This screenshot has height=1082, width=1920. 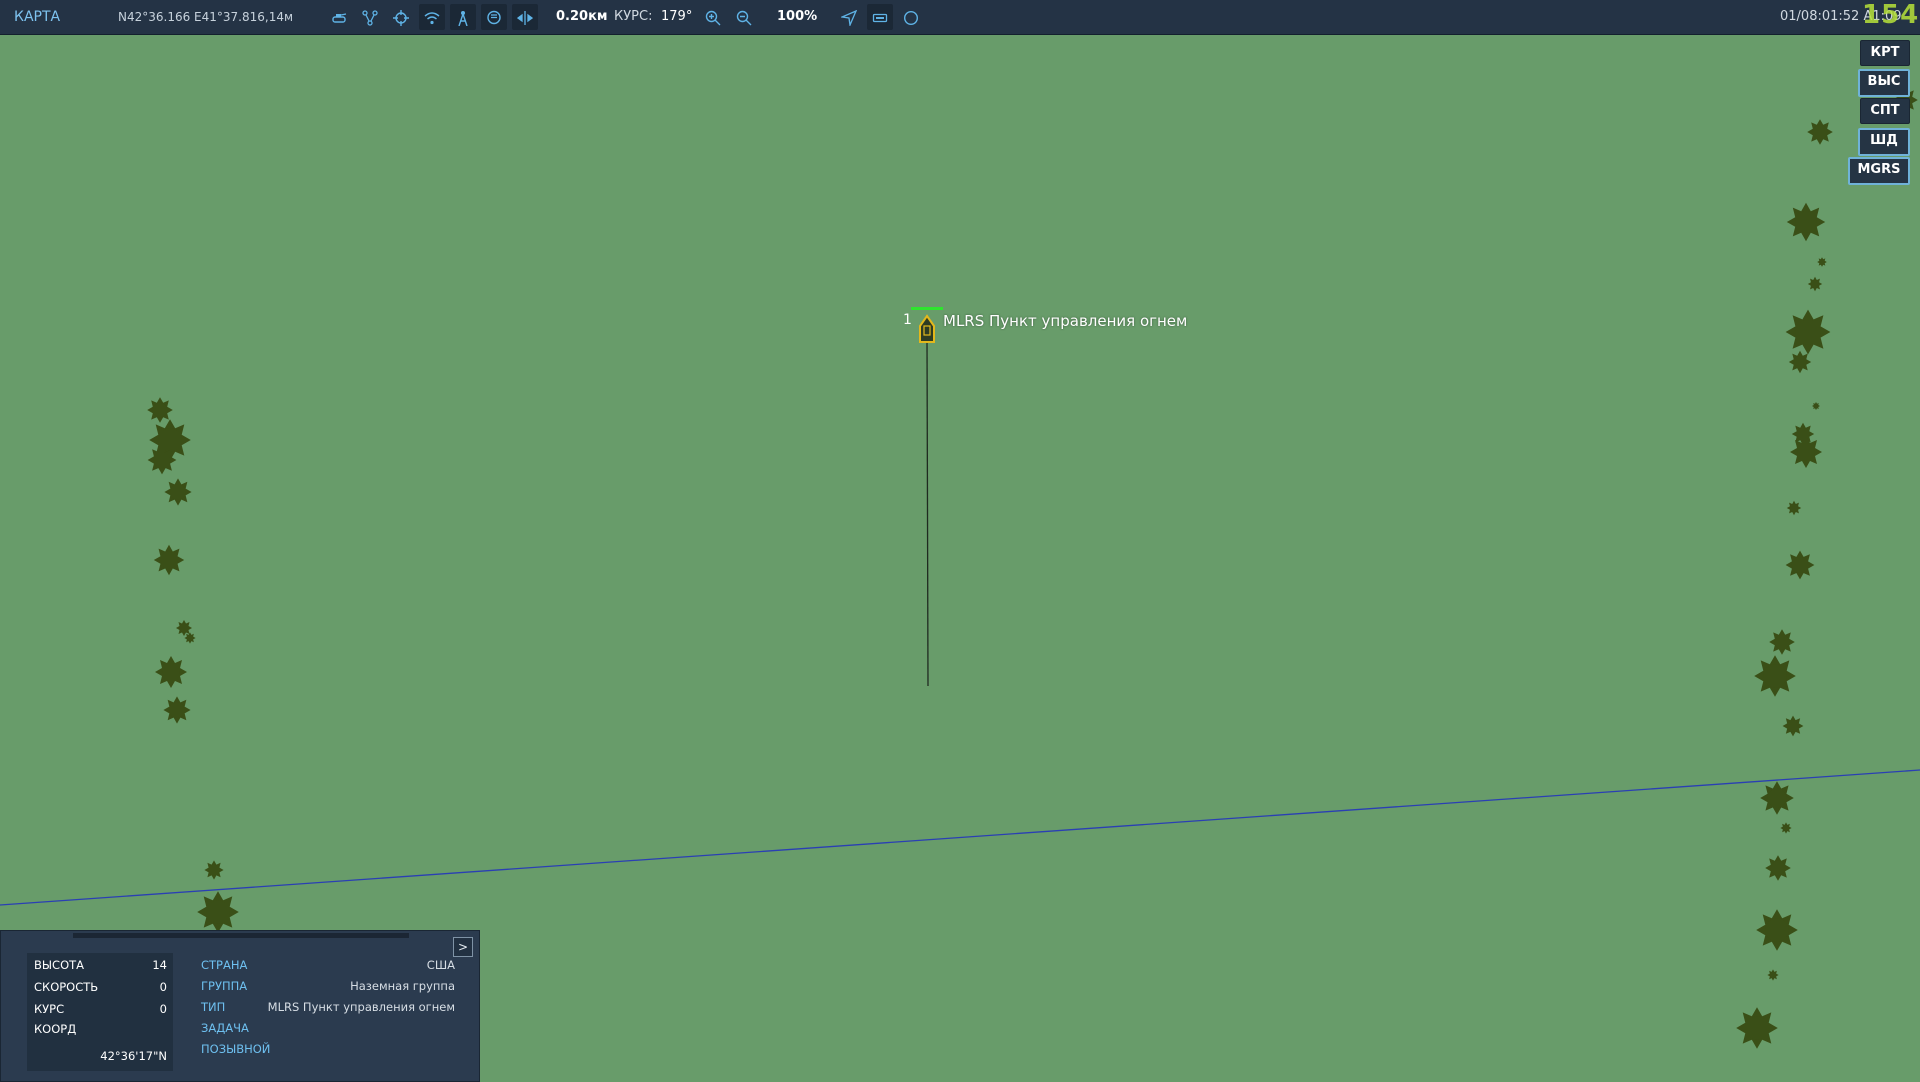 What do you see at coordinates (100, 965) in the screenshot?
I see `stat-row-altitude: ВЫСОТА 14` at bounding box center [100, 965].